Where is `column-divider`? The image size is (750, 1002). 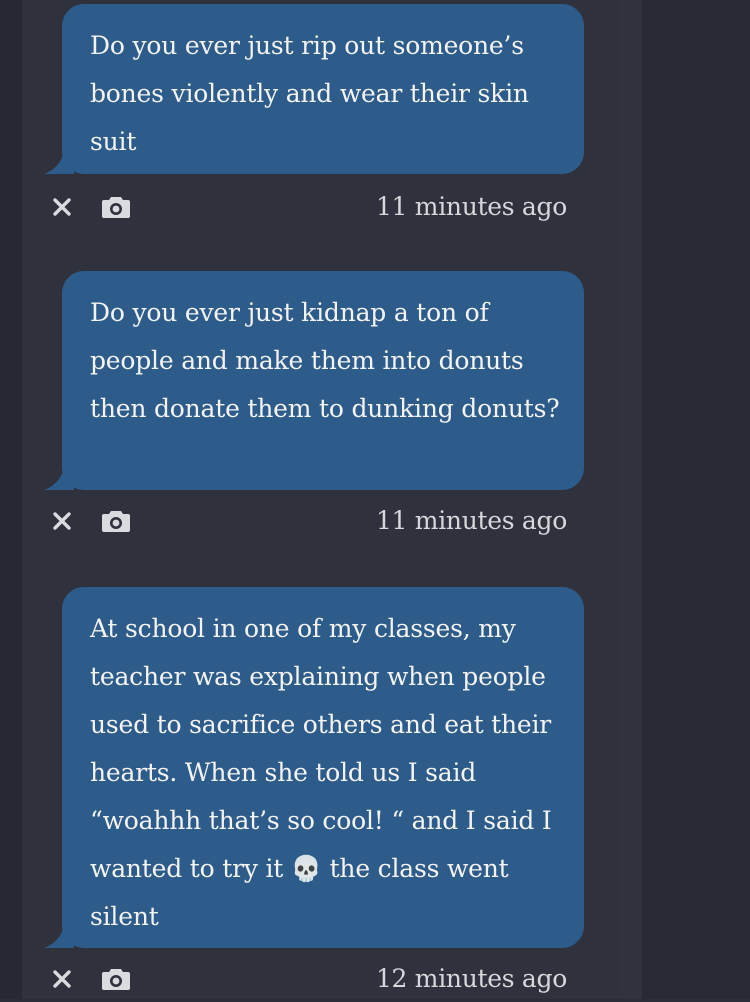 column-divider is located at coordinates (631, 499).